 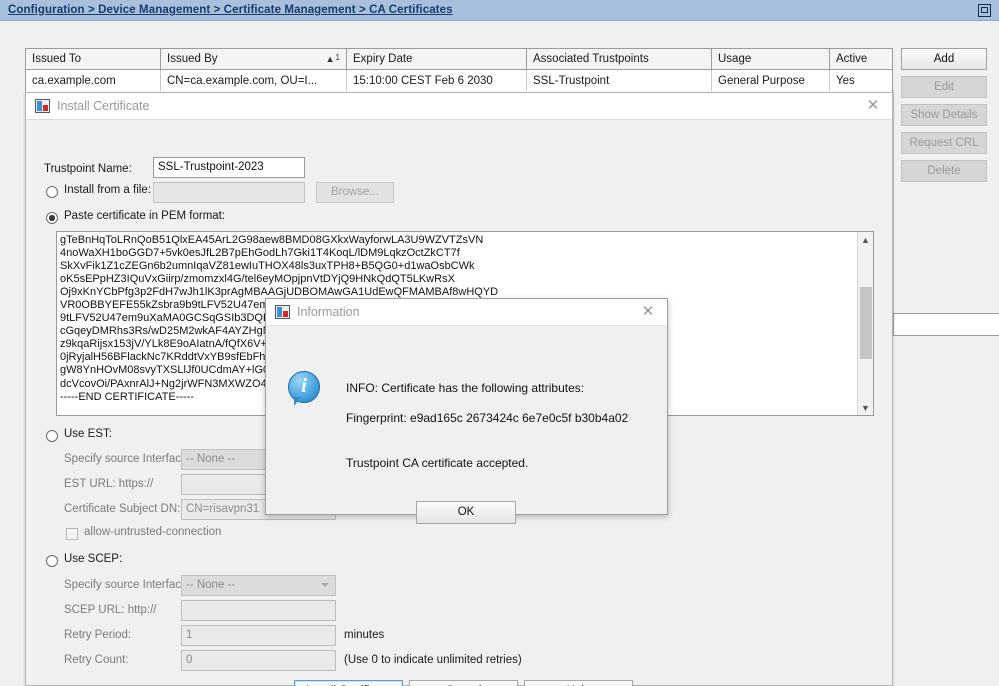 What do you see at coordinates (145, 216) in the screenshot?
I see `paste-pem-label: Paste certificate in PEM format:` at bounding box center [145, 216].